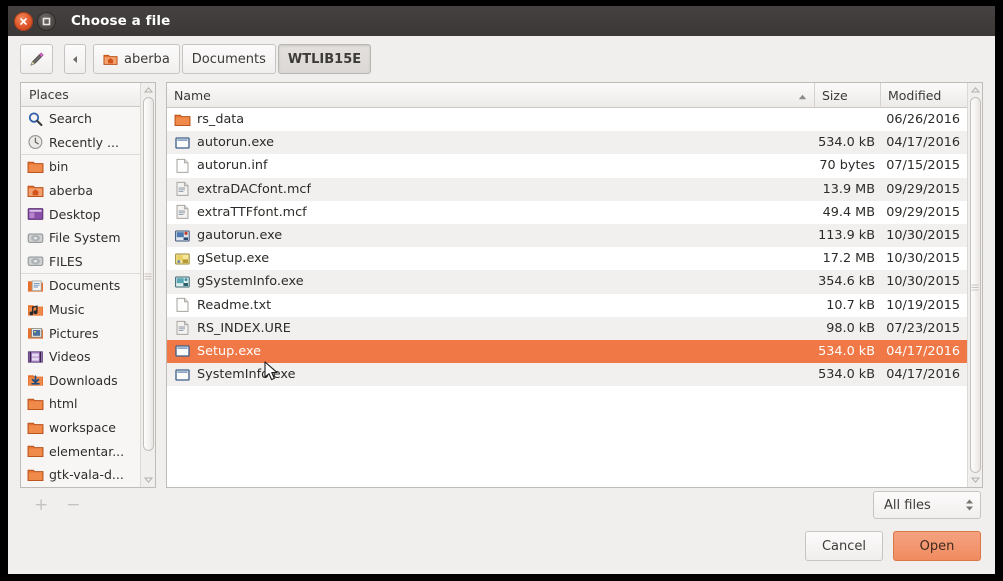 The width and height of the screenshot is (1003, 581). I want to click on sidebar-item-pictures: Pictures, so click(80, 333).